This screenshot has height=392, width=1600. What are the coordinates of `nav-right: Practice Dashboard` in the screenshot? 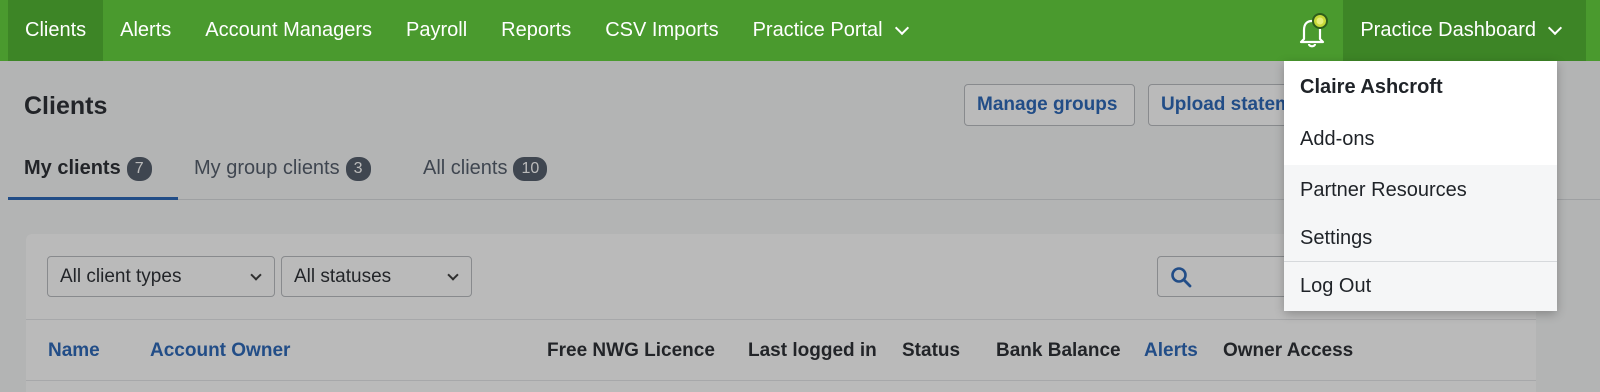 It's located at (1440, 30).